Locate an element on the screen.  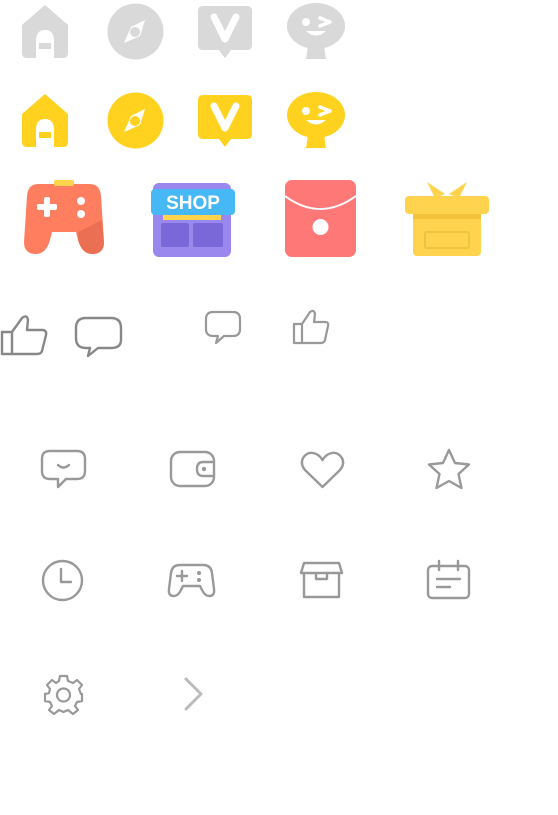
gear-icon is located at coordinates (63, 695).